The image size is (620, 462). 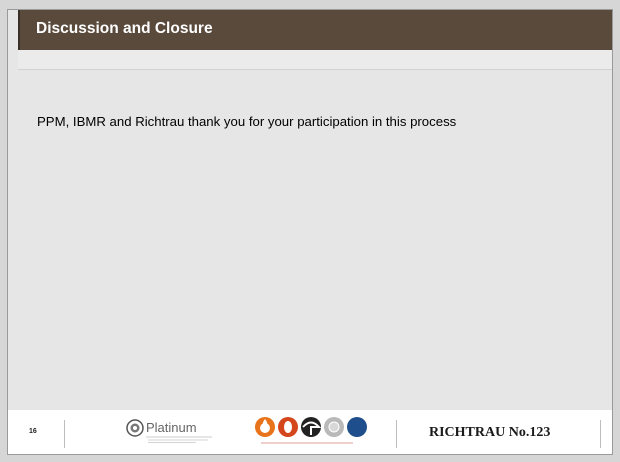 I want to click on partner-logos-icon, so click(x=311, y=430).